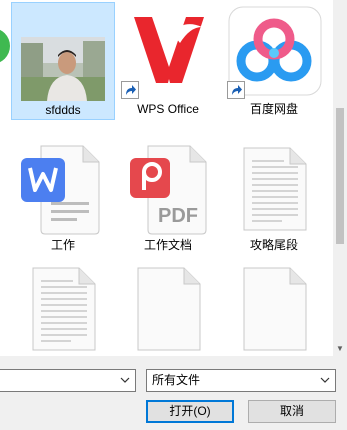  What do you see at coordinates (292, 411) in the screenshot?
I see `cancel-button: 取消` at bounding box center [292, 411].